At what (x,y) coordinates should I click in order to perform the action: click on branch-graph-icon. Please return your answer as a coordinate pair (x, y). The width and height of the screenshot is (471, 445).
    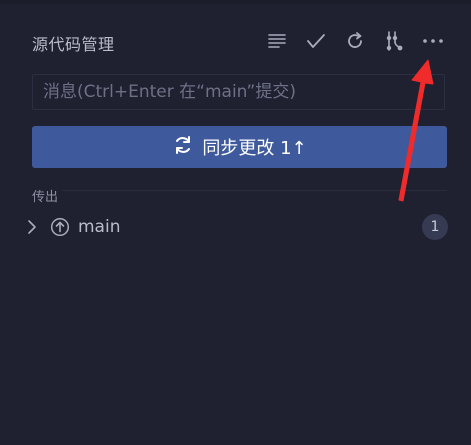
    Looking at the image, I should click on (394, 41).